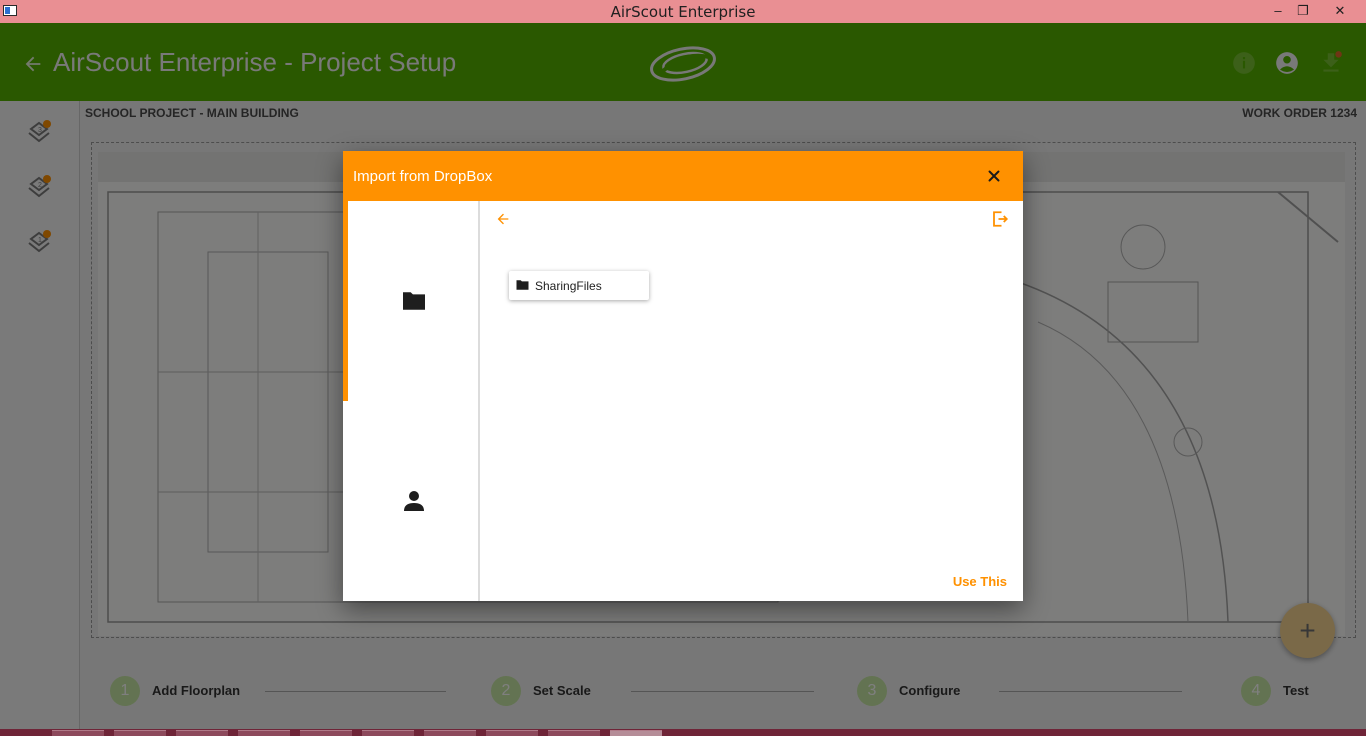  Describe the element at coordinates (503, 219) in the screenshot. I see `back-arrow-icon` at that location.